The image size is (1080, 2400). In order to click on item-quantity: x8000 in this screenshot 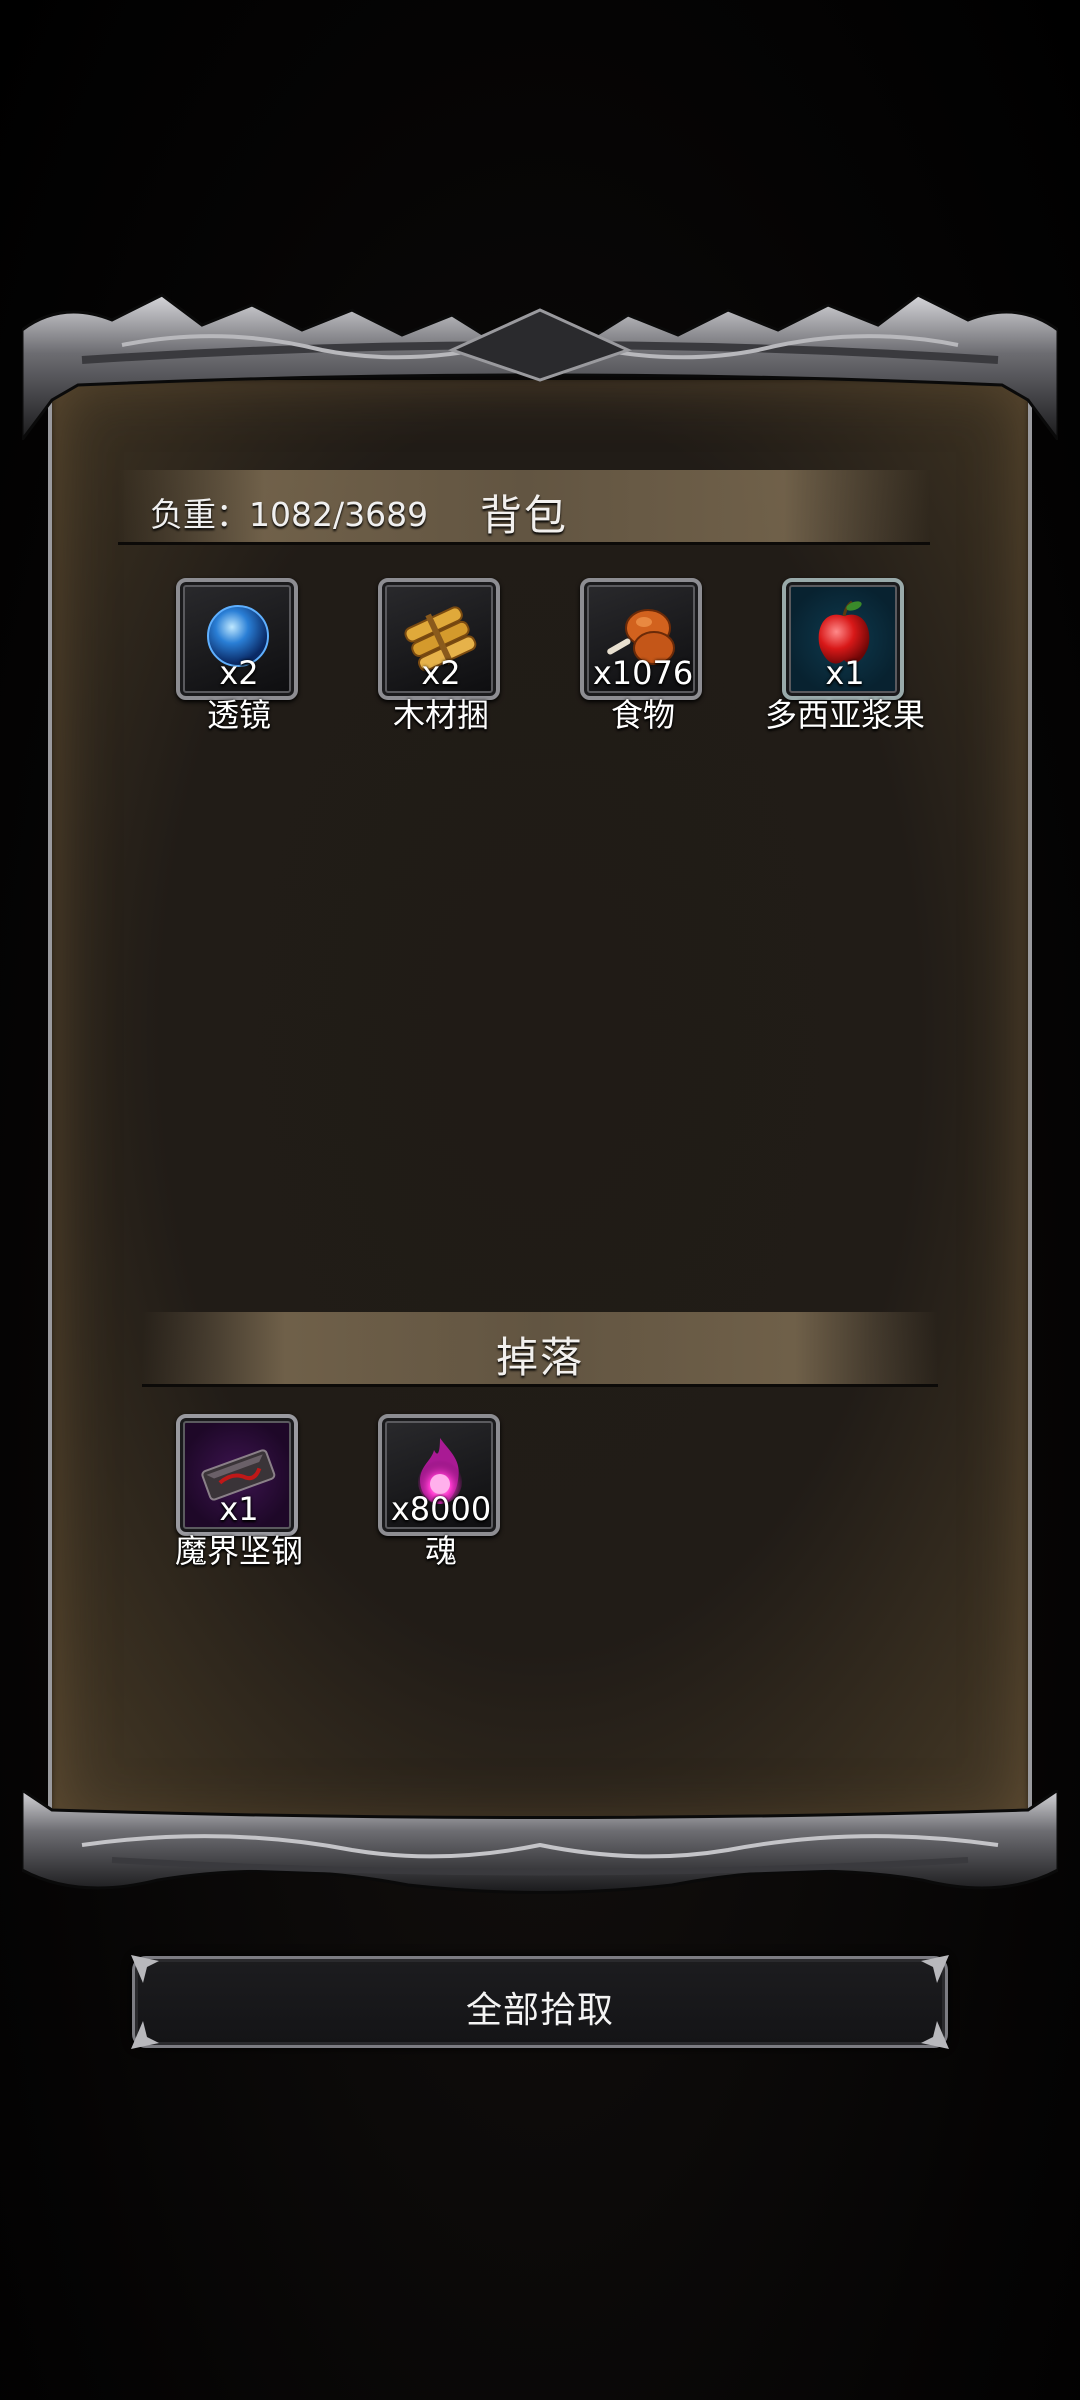, I will do `click(441, 1509)`.